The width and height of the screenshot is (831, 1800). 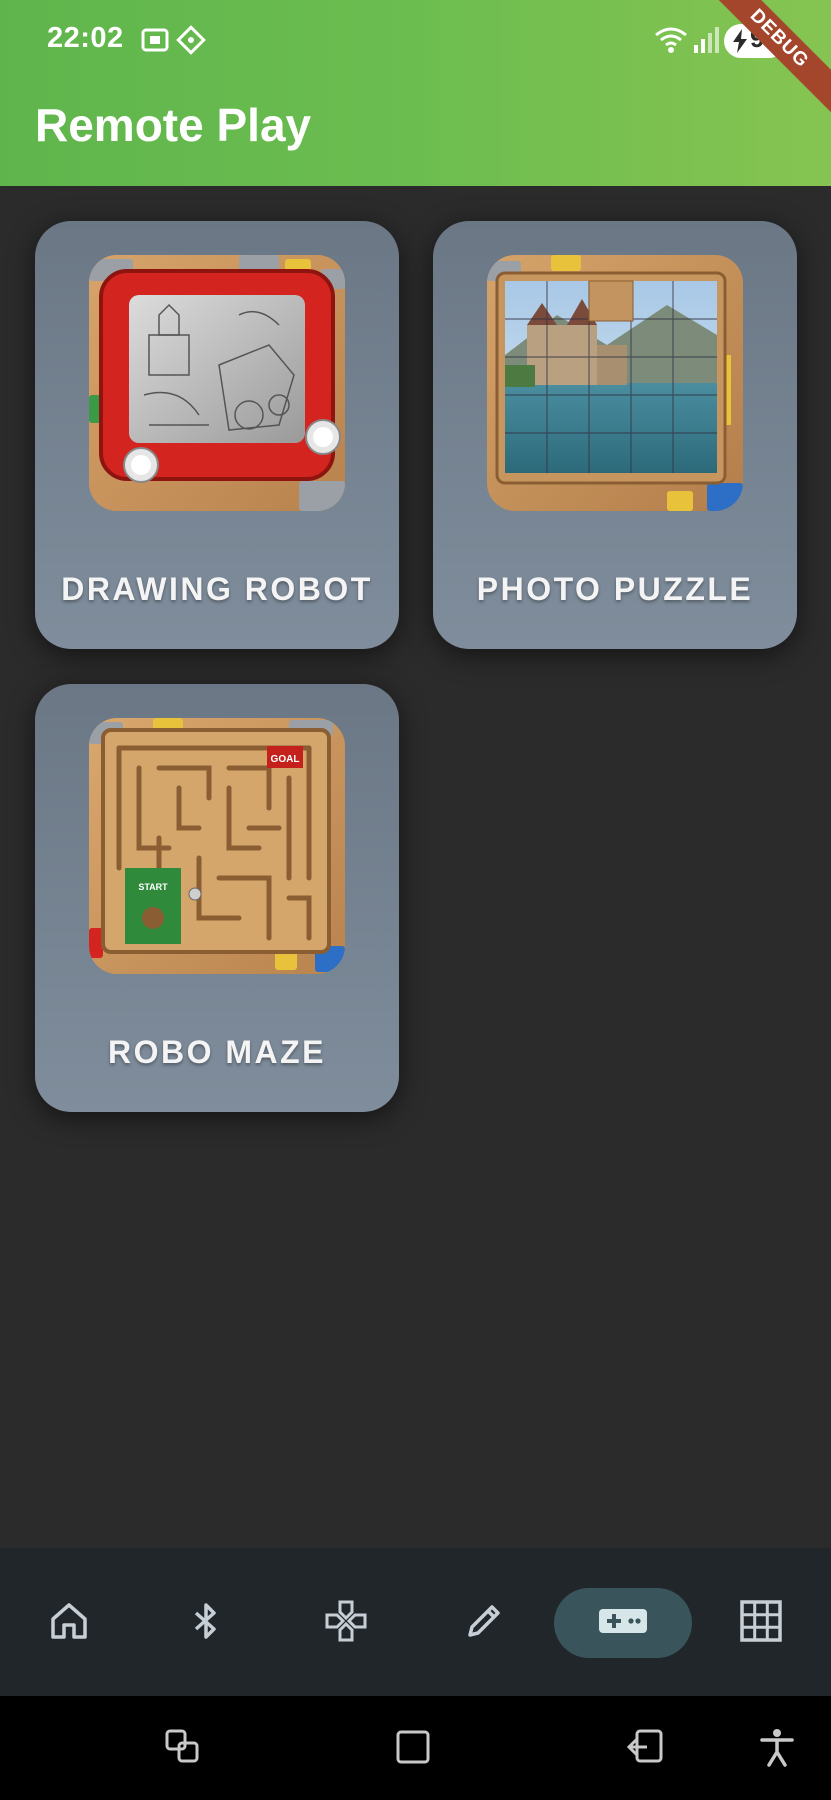 I want to click on nav-games, so click(x=623, y=1623).